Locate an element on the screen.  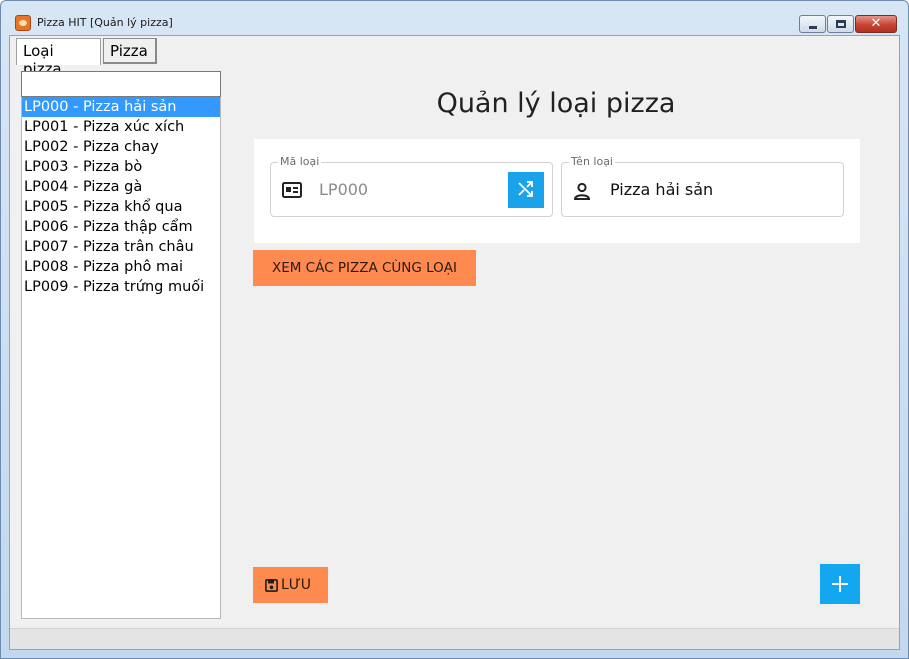
window-title: Pizza HIT [Quản lý pizza] is located at coordinates (105, 22).